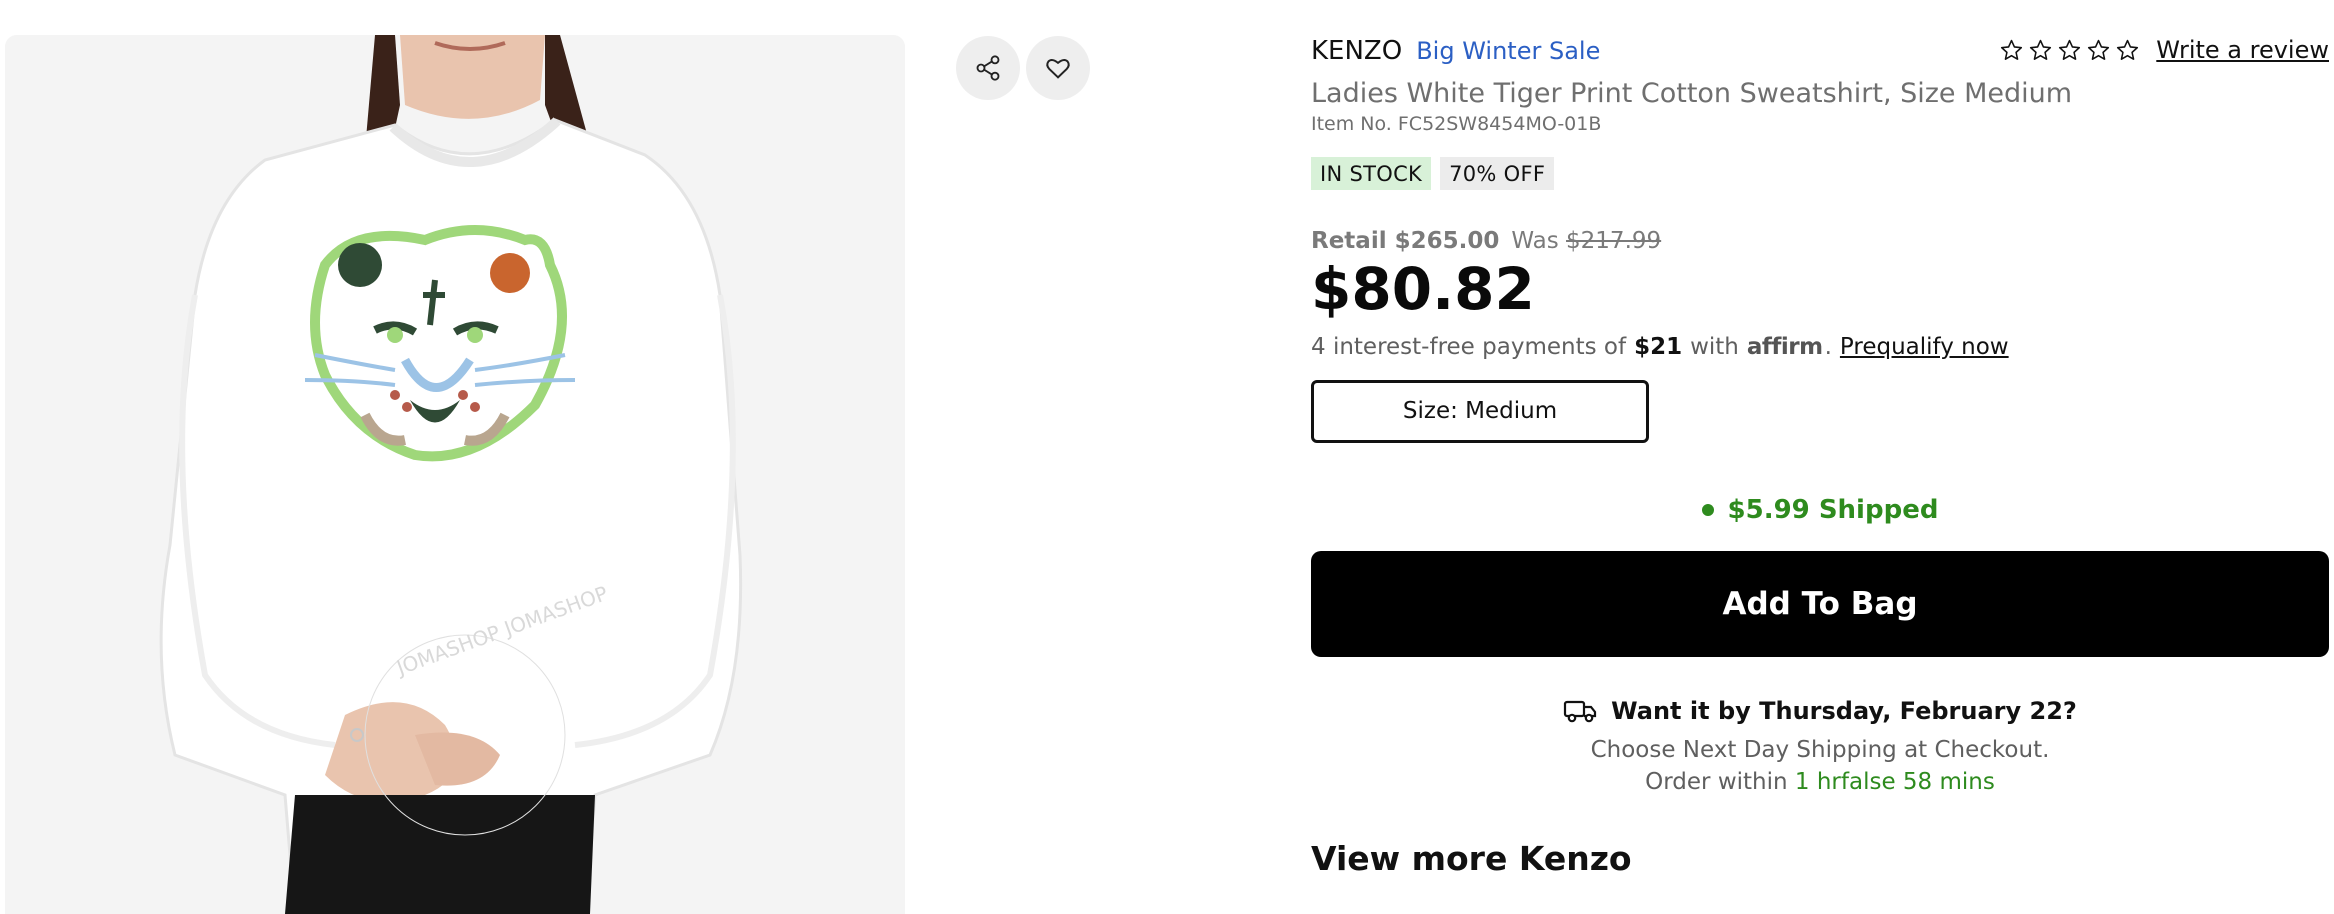 The width and height of the screenshot is (2334, 914). I want to click on wishlist-button, so click(1058, 68).